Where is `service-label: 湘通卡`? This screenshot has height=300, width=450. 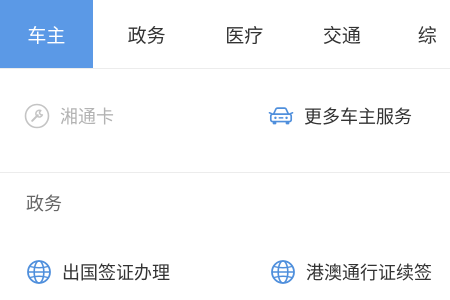
service-label: 湘通卡 is located at coordinates (87, 117).